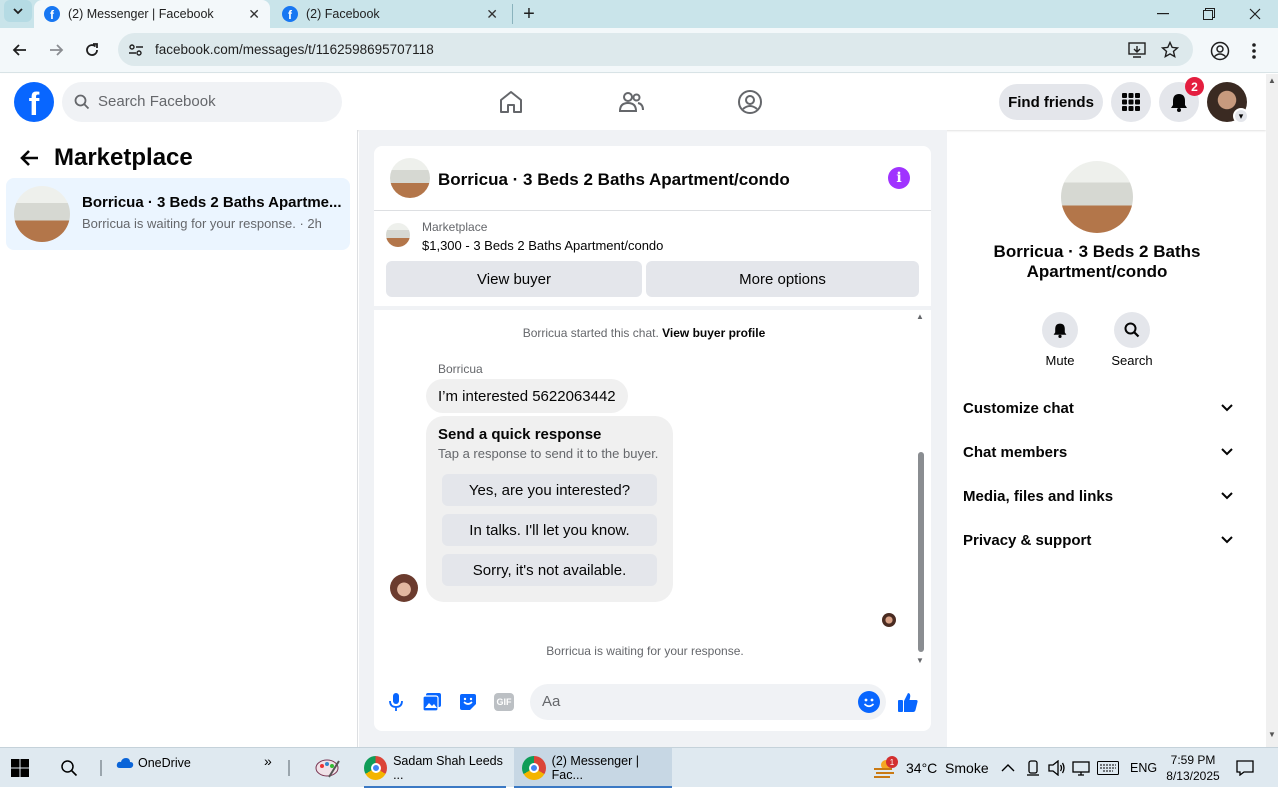 This screenshot has height=788, width=1278. Describe the element at coordinates (1033, 768) in the screenshot. I see `tray-icon` at that location.